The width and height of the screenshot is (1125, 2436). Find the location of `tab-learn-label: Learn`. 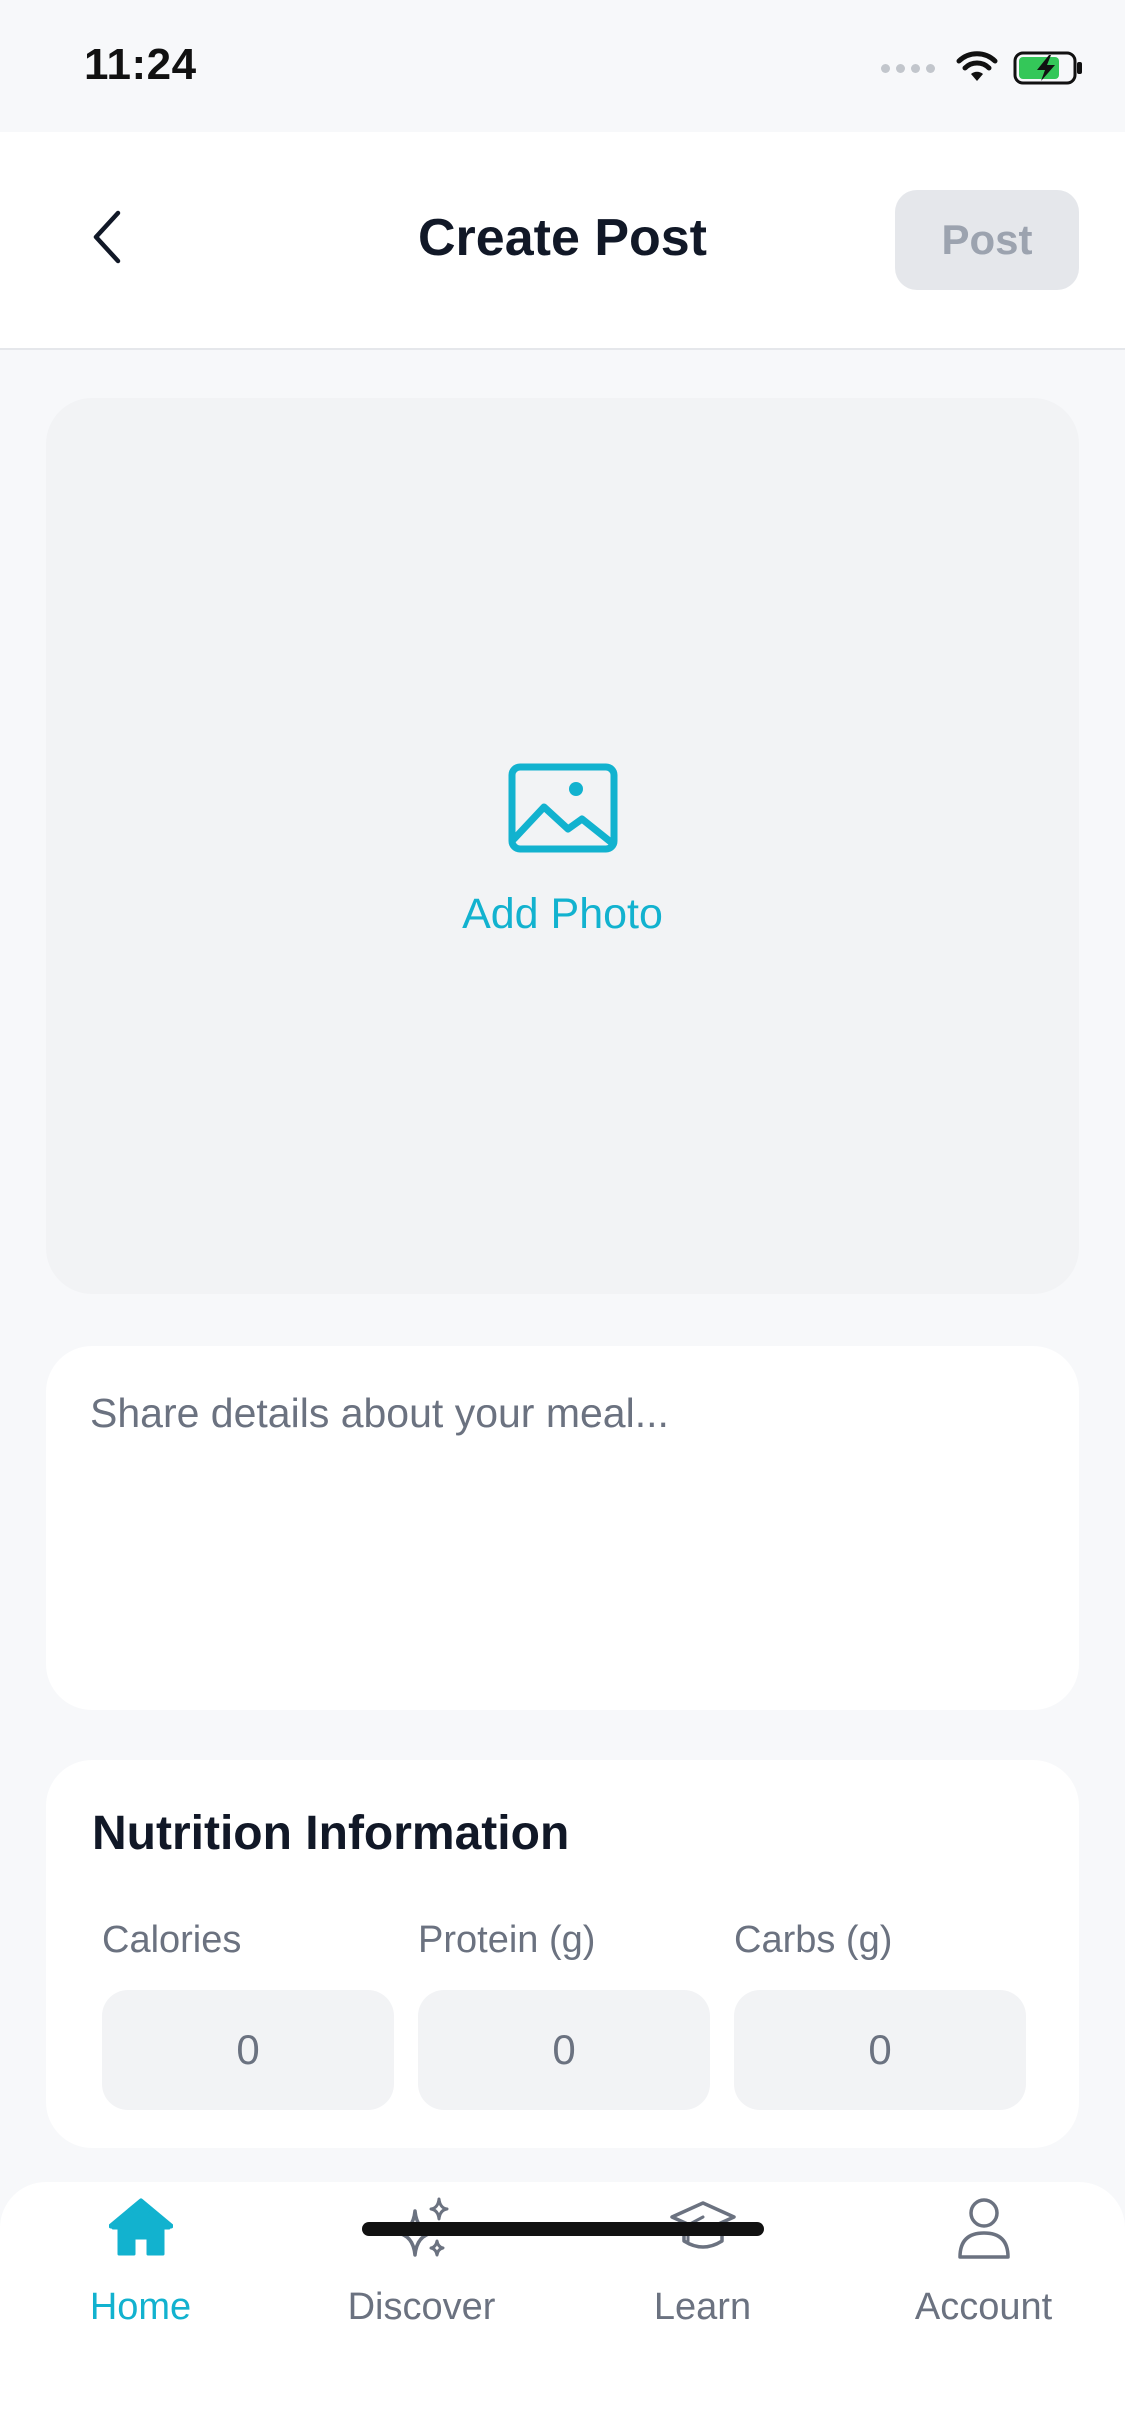

tab-learn-label: Learn is located at coordinates (702, 2307).